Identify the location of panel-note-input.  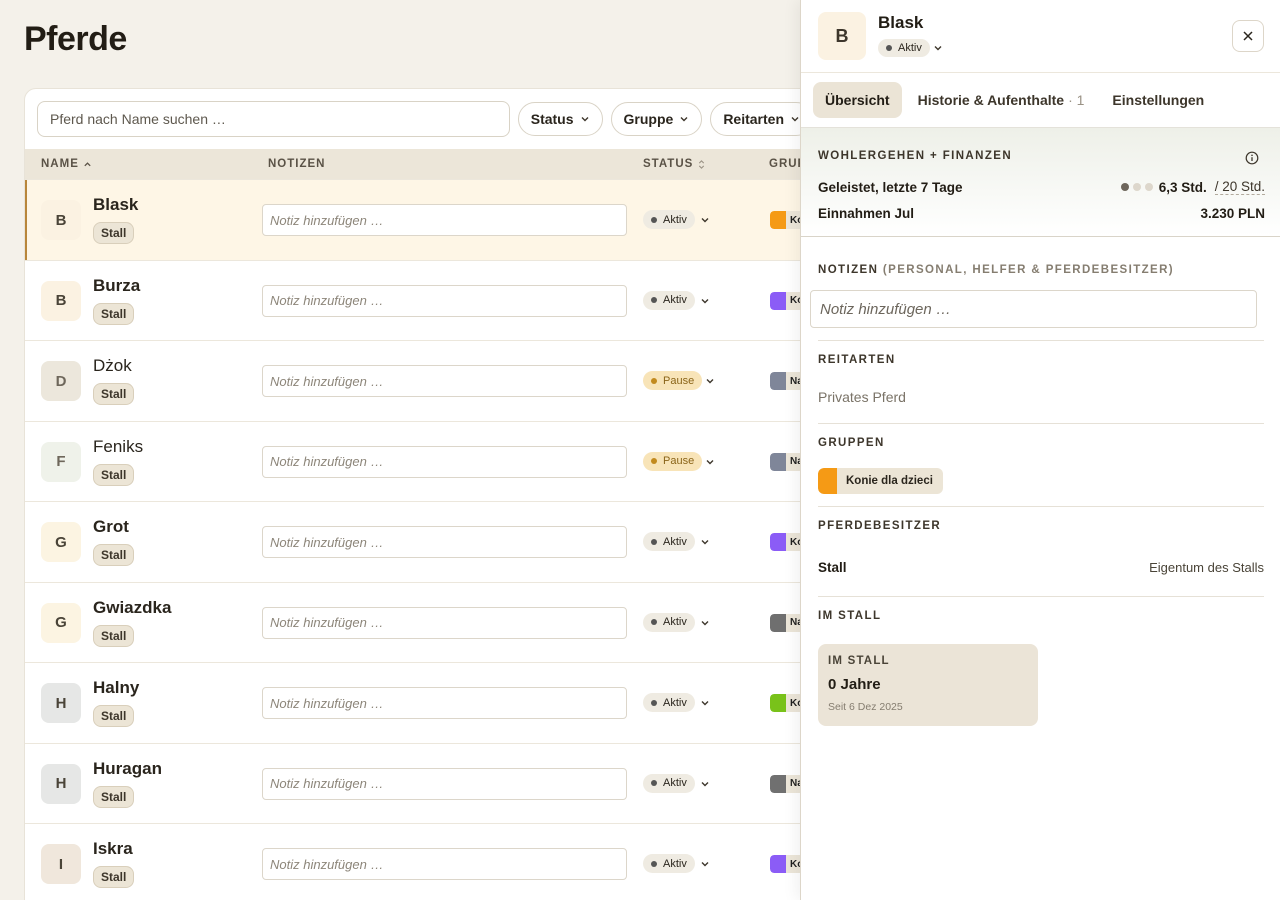
(1033, 309).